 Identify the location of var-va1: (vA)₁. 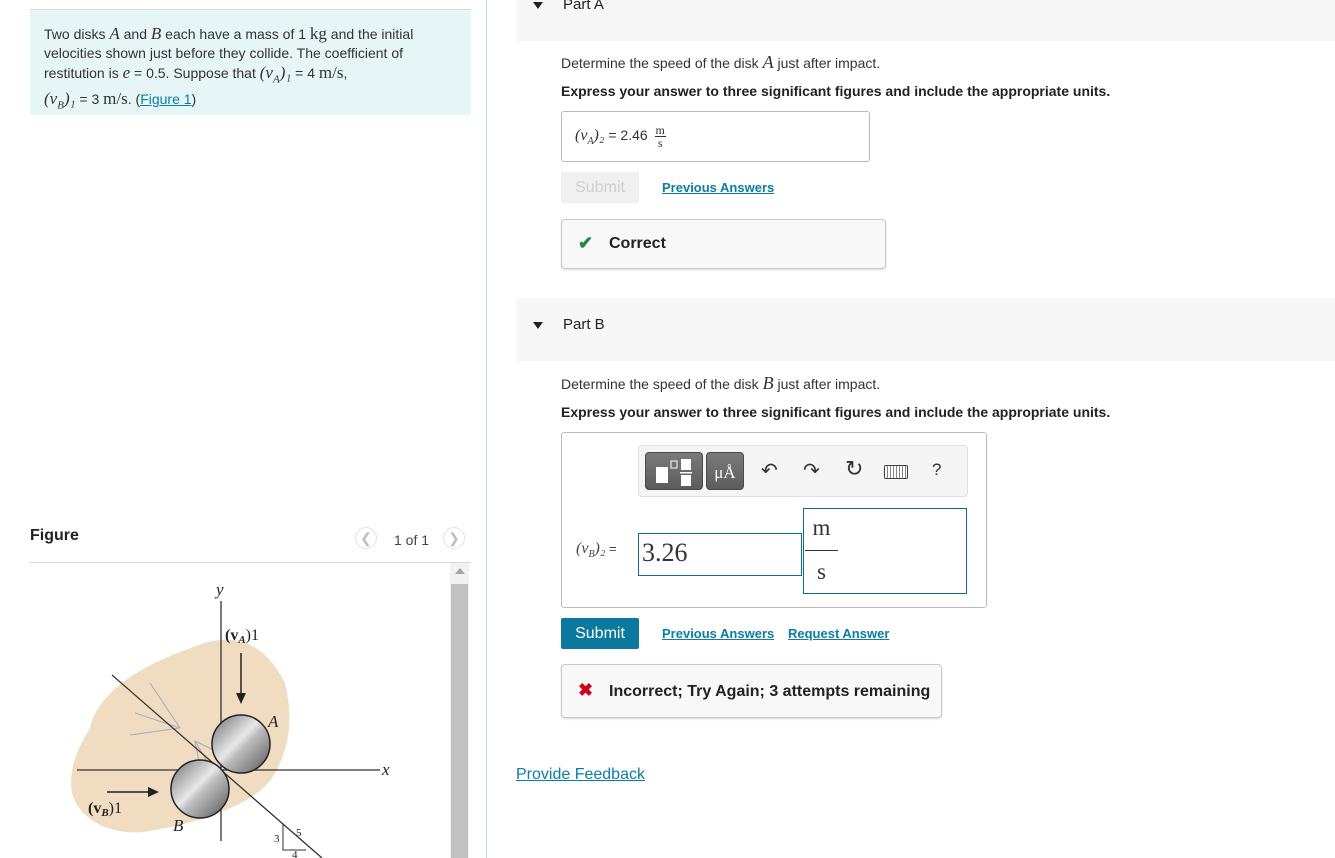
(275, 74).